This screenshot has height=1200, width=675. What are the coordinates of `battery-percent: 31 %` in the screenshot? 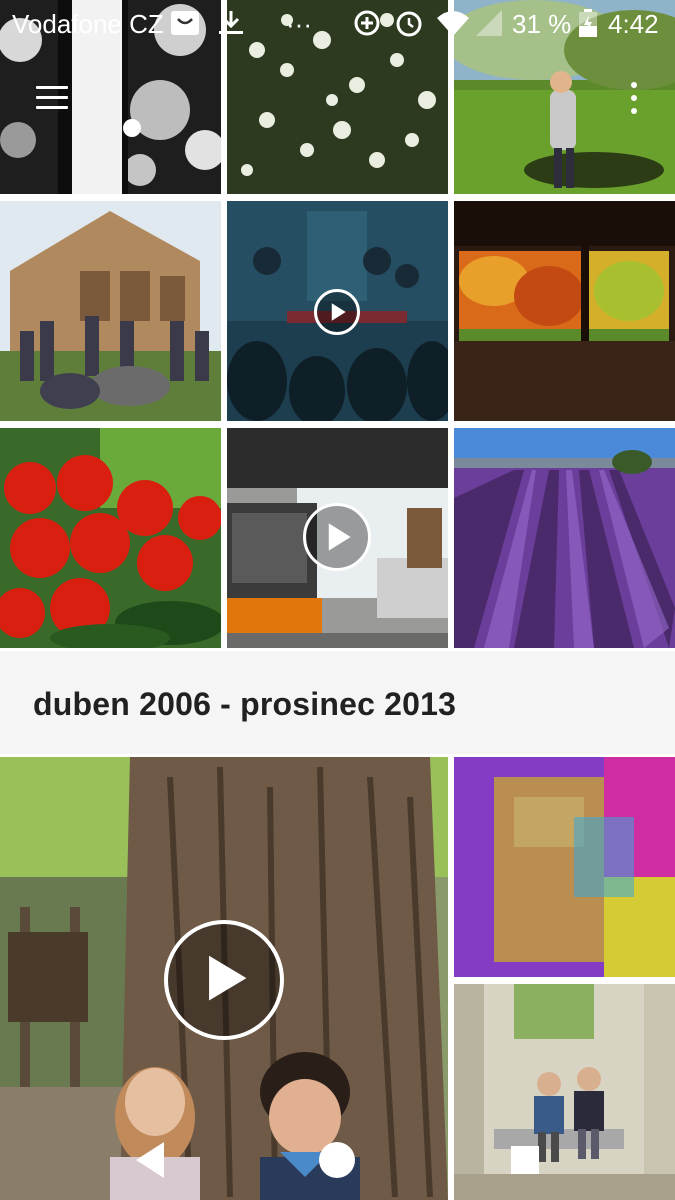 It's located at (542, 24).